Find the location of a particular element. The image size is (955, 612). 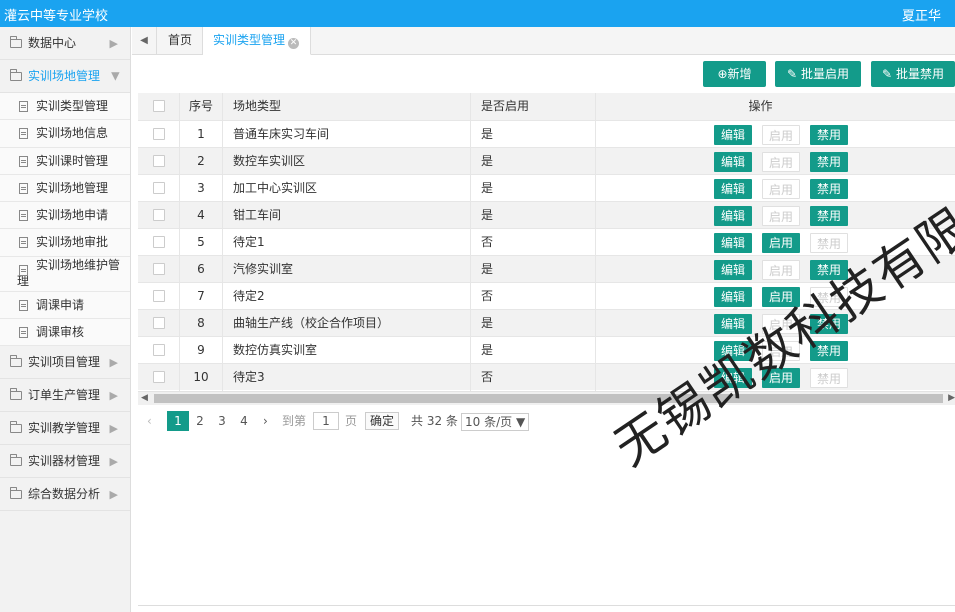

pencil-icon: ✎ is located at coordinates (887, 74).